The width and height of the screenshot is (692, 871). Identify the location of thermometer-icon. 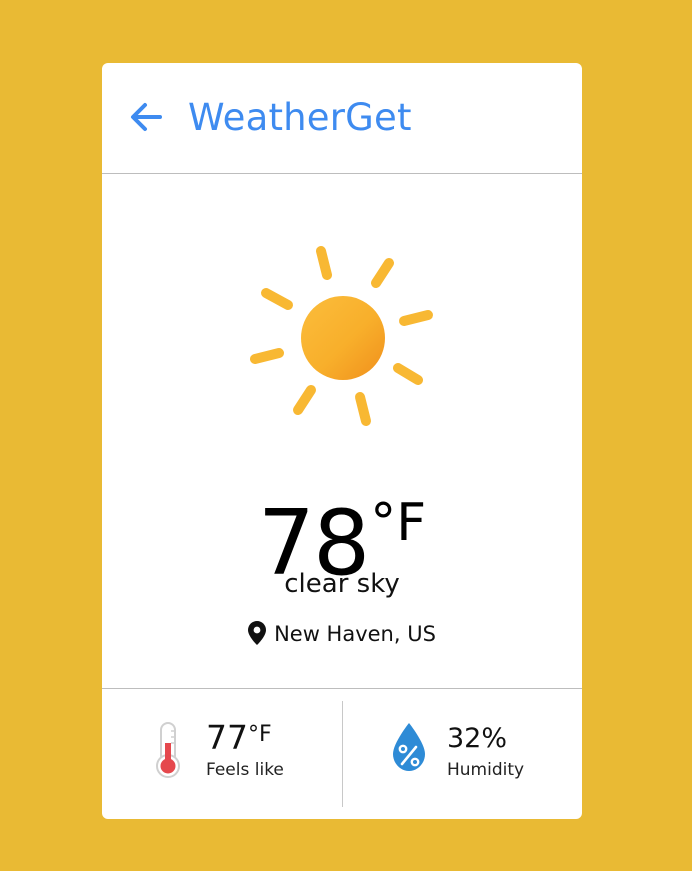
(168, 750).